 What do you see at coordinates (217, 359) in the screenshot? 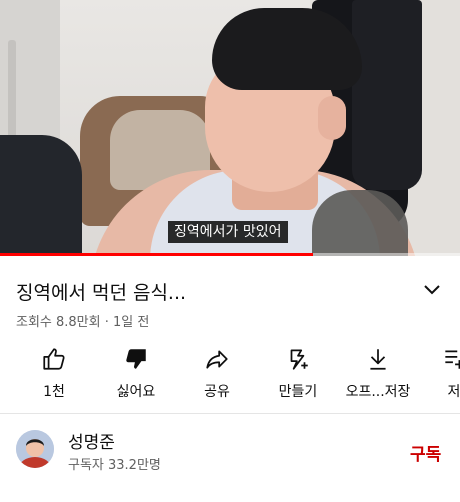
I see `share-icon` at bounding box center [217, 359].